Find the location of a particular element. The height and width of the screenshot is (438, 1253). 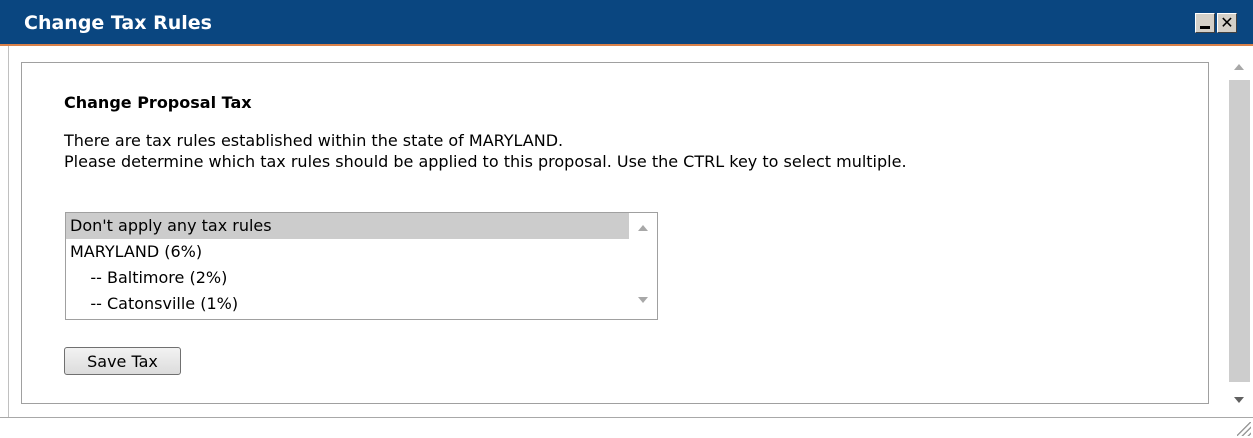

window-scrollbar is located at coordinates (1239, 232).